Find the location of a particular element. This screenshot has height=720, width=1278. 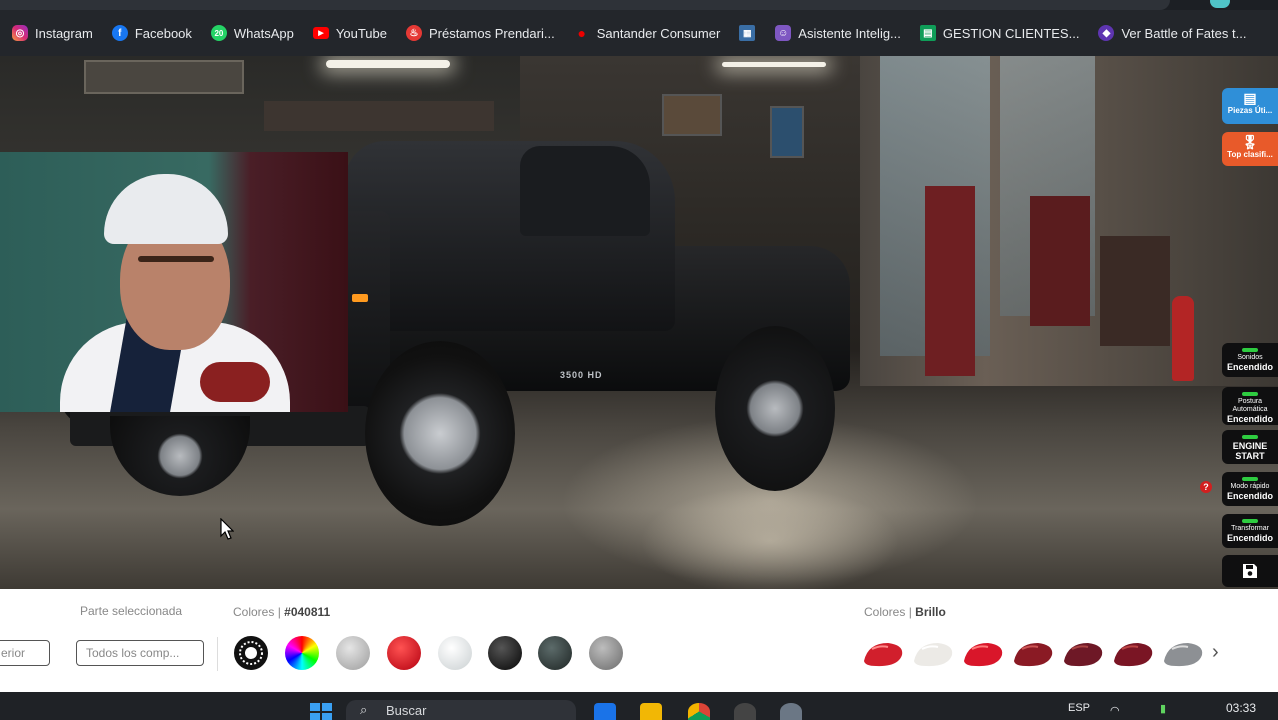

bookmark-label: YouTube is located at coordinates (361, 33).